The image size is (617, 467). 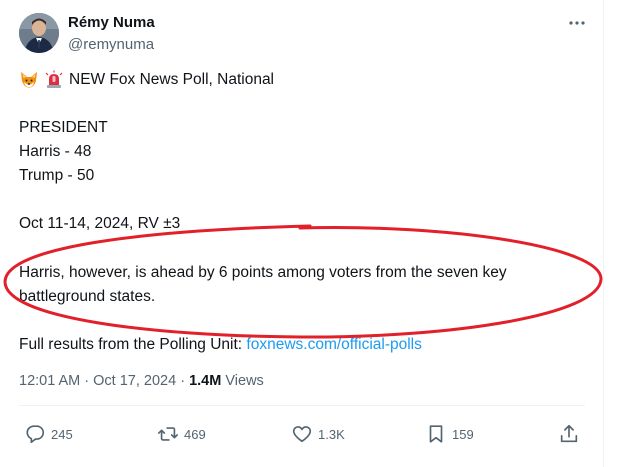 I want to click on bookmark-button: 159, so click(x=449, y=434).